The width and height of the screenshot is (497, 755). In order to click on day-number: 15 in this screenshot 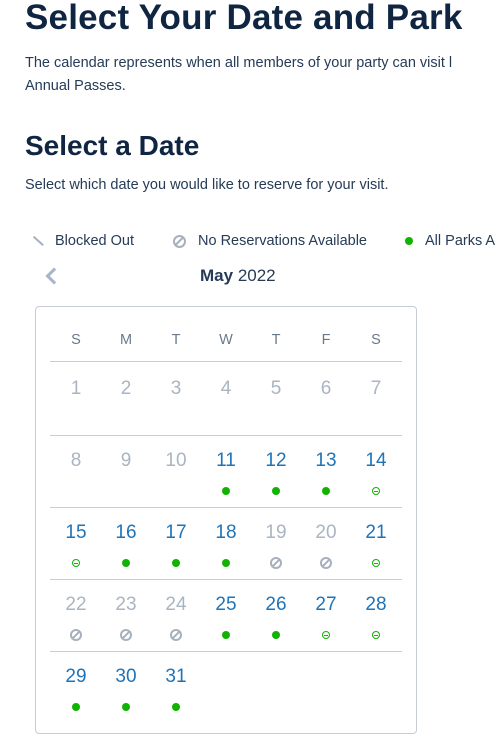, I will do `click(76, 533)`.